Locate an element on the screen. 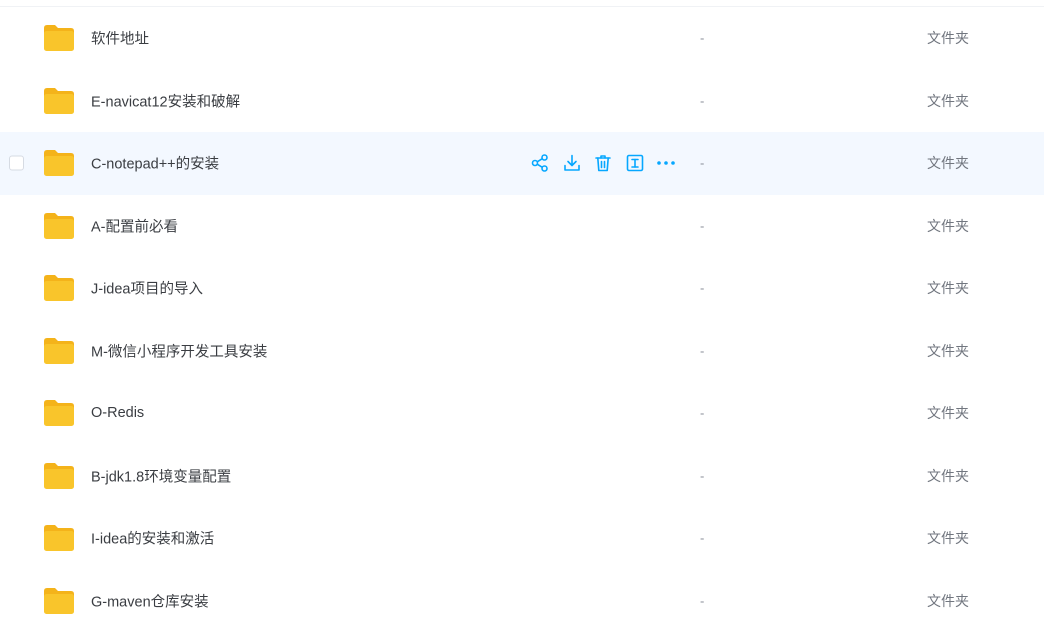 The width and height of the screenshot is (1044, 632). file-name: 软件地址 is located at coordinates (120, 38).